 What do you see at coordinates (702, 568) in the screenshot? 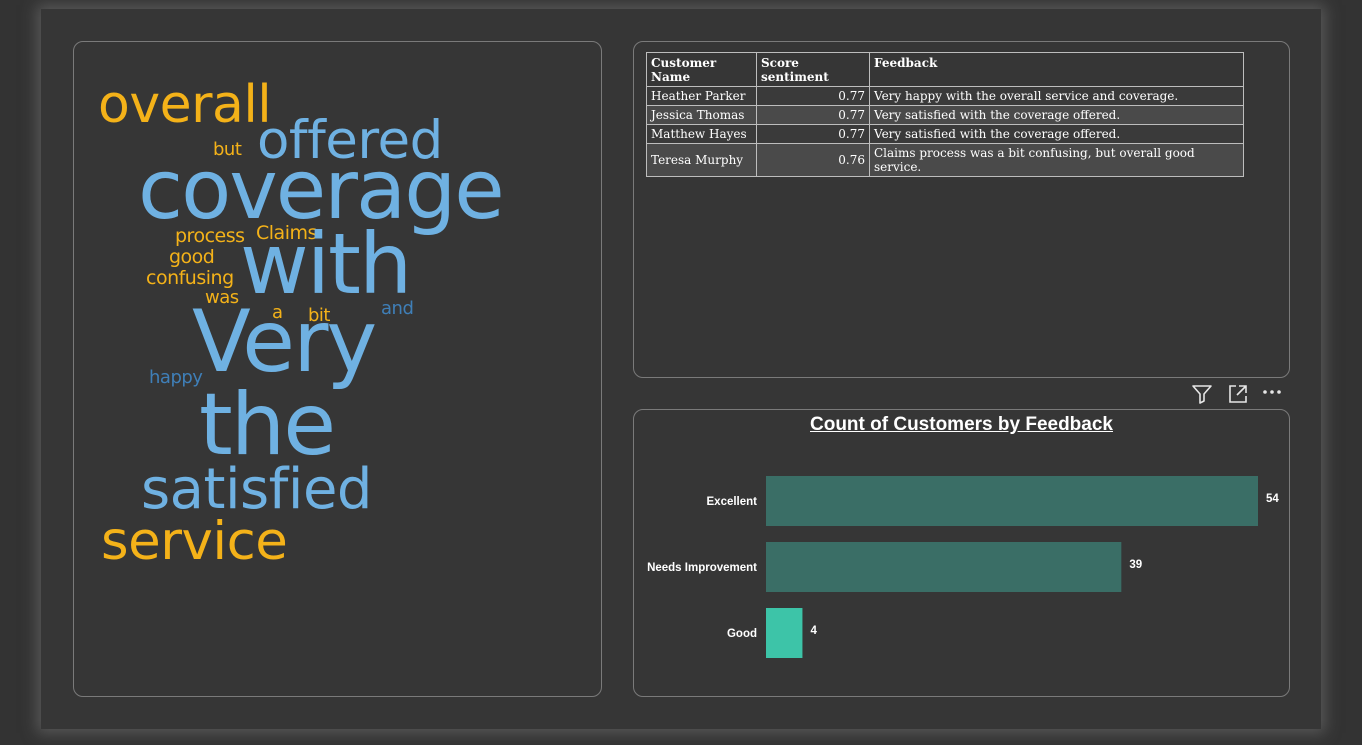
I see `category-label: Needs Improvement` at bounding box center [702, 568].